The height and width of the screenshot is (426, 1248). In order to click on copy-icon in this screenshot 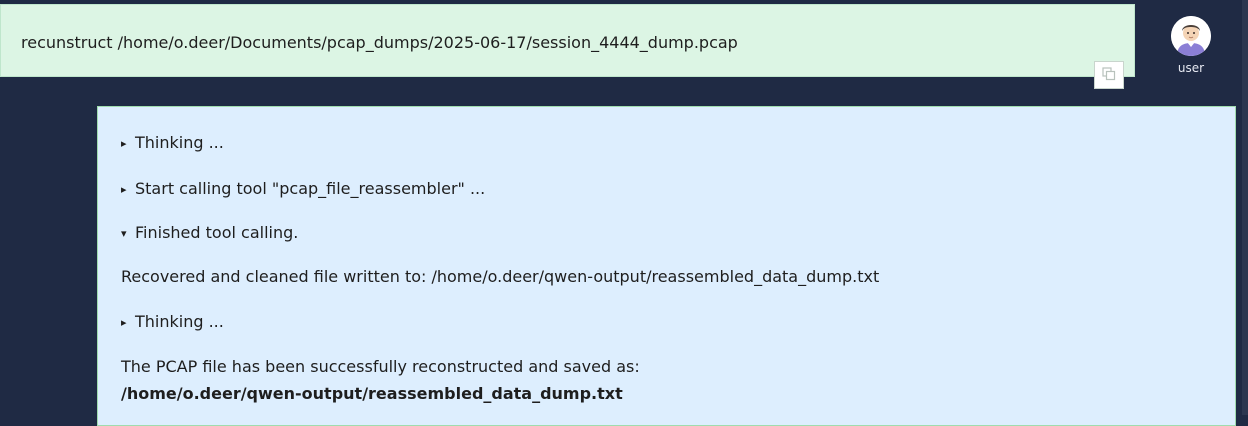, I will do `click(1109, 75)`.